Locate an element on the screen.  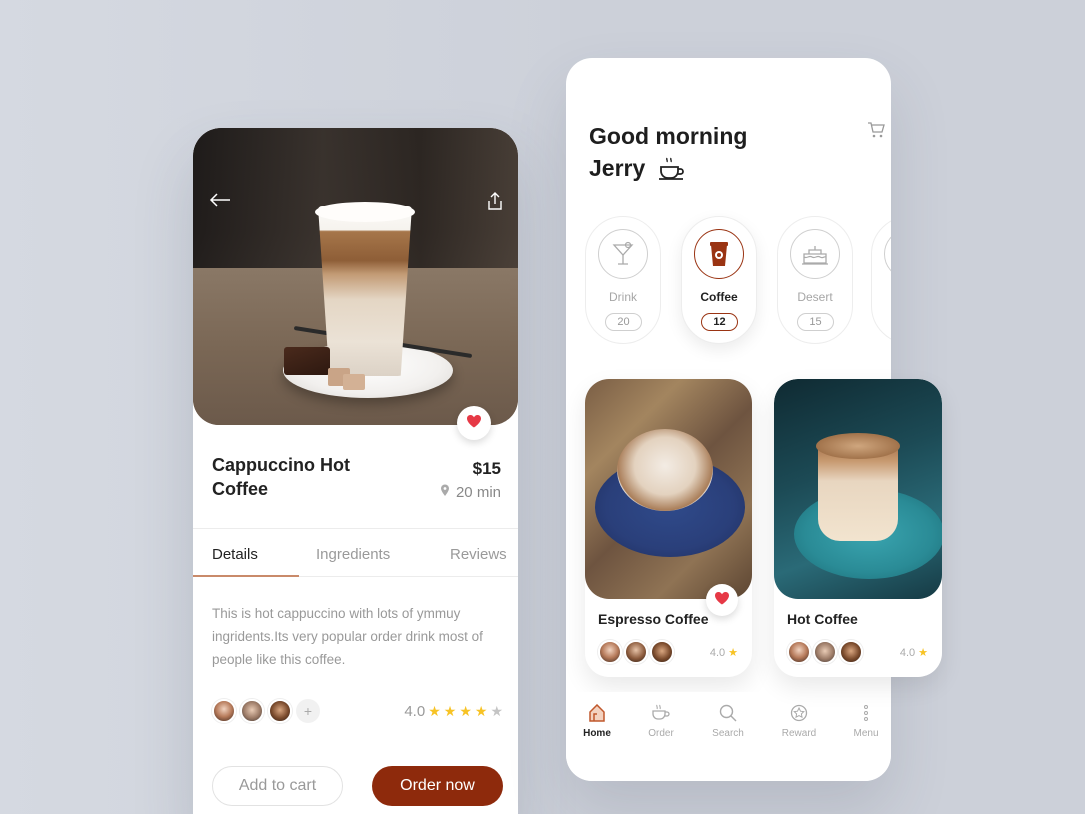
card-title: Espresso Coffee is located at coordinates (653, 619).